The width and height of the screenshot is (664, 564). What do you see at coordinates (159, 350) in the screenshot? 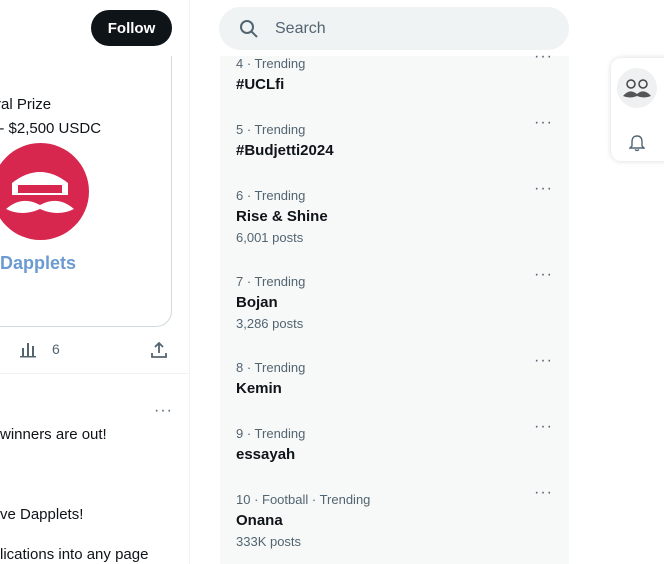
I see `share-icon` at bounding box center [159, 350].